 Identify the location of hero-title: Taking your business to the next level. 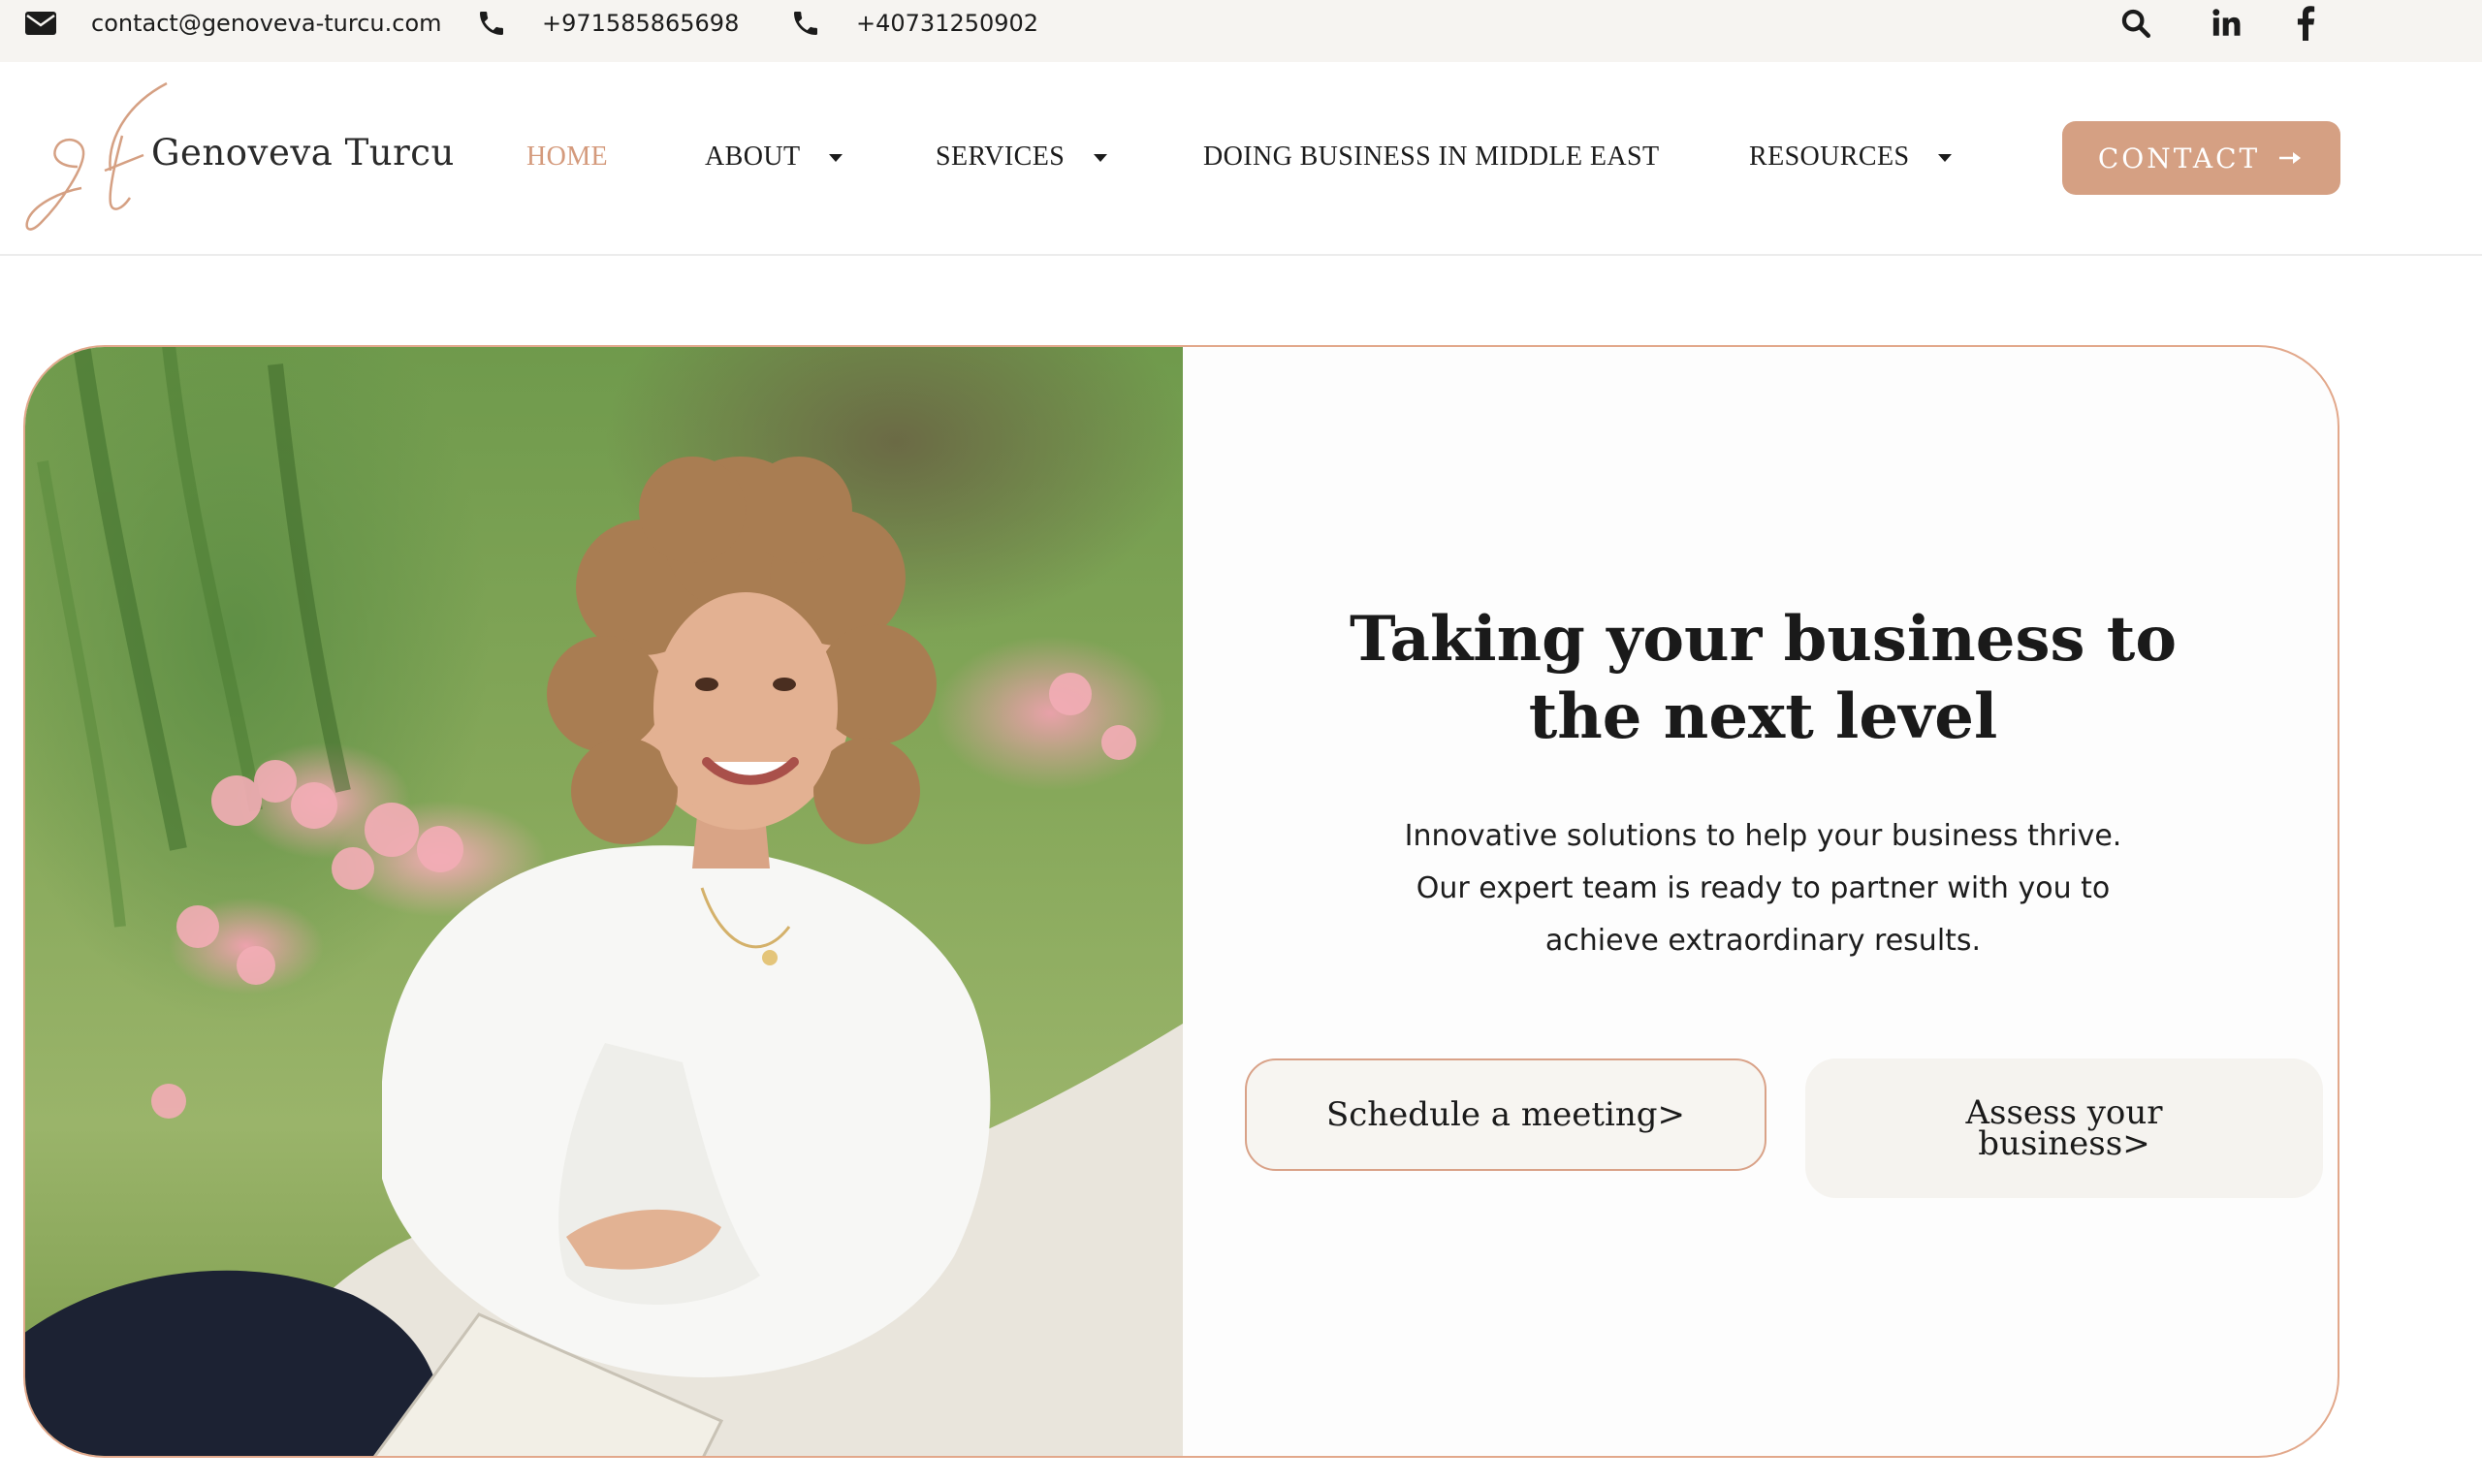
(1761, 678).